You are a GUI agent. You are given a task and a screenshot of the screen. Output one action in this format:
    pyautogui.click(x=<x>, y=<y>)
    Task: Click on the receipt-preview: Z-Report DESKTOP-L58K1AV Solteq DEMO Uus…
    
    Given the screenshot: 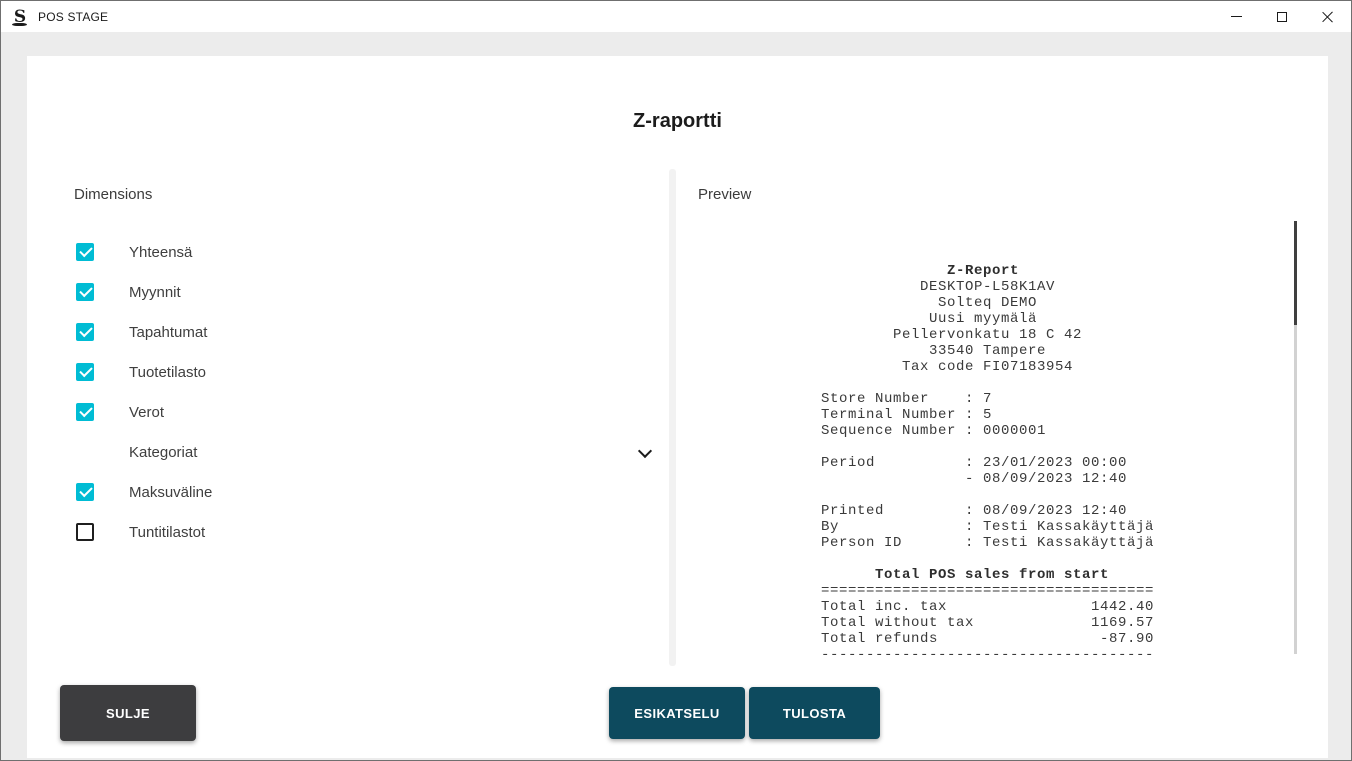 What is the action you would take?
    pyautogui.click(x=988, y=463)
    